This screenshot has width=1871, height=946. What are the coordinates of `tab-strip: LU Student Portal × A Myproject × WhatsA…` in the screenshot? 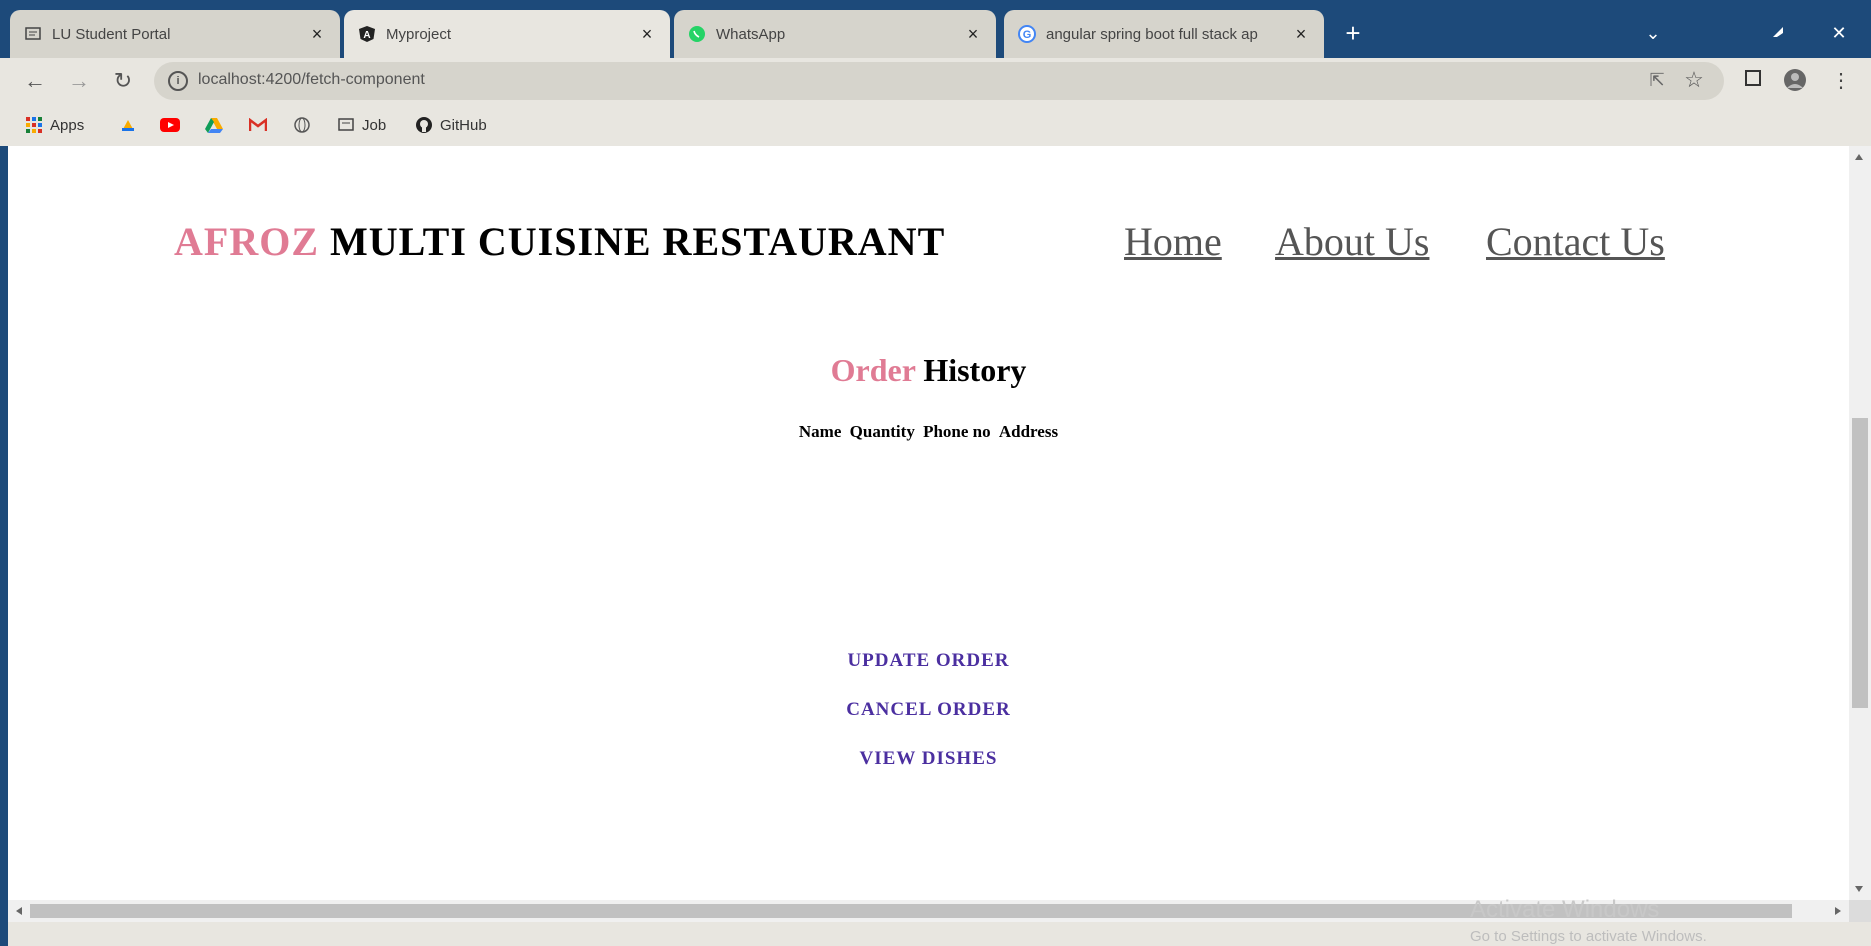 It's located at (935, 32).